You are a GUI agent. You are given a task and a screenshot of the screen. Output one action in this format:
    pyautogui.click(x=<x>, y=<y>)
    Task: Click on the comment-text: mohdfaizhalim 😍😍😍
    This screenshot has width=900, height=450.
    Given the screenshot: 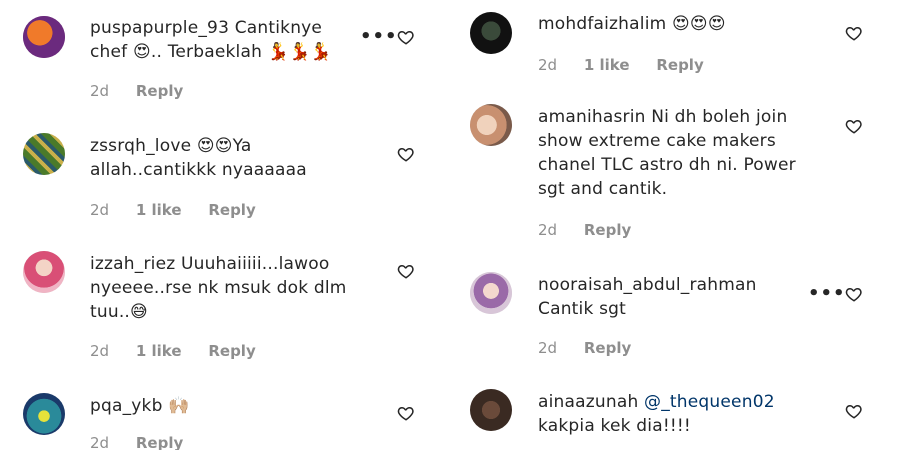 What is the action you would take?
    pyautogui.click(x=632, y=24)
    